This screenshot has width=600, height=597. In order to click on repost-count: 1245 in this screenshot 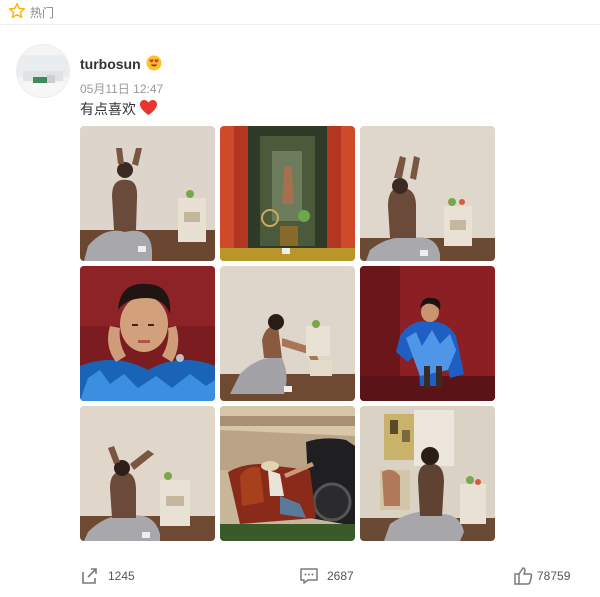, I will do `click(121, 576)`.